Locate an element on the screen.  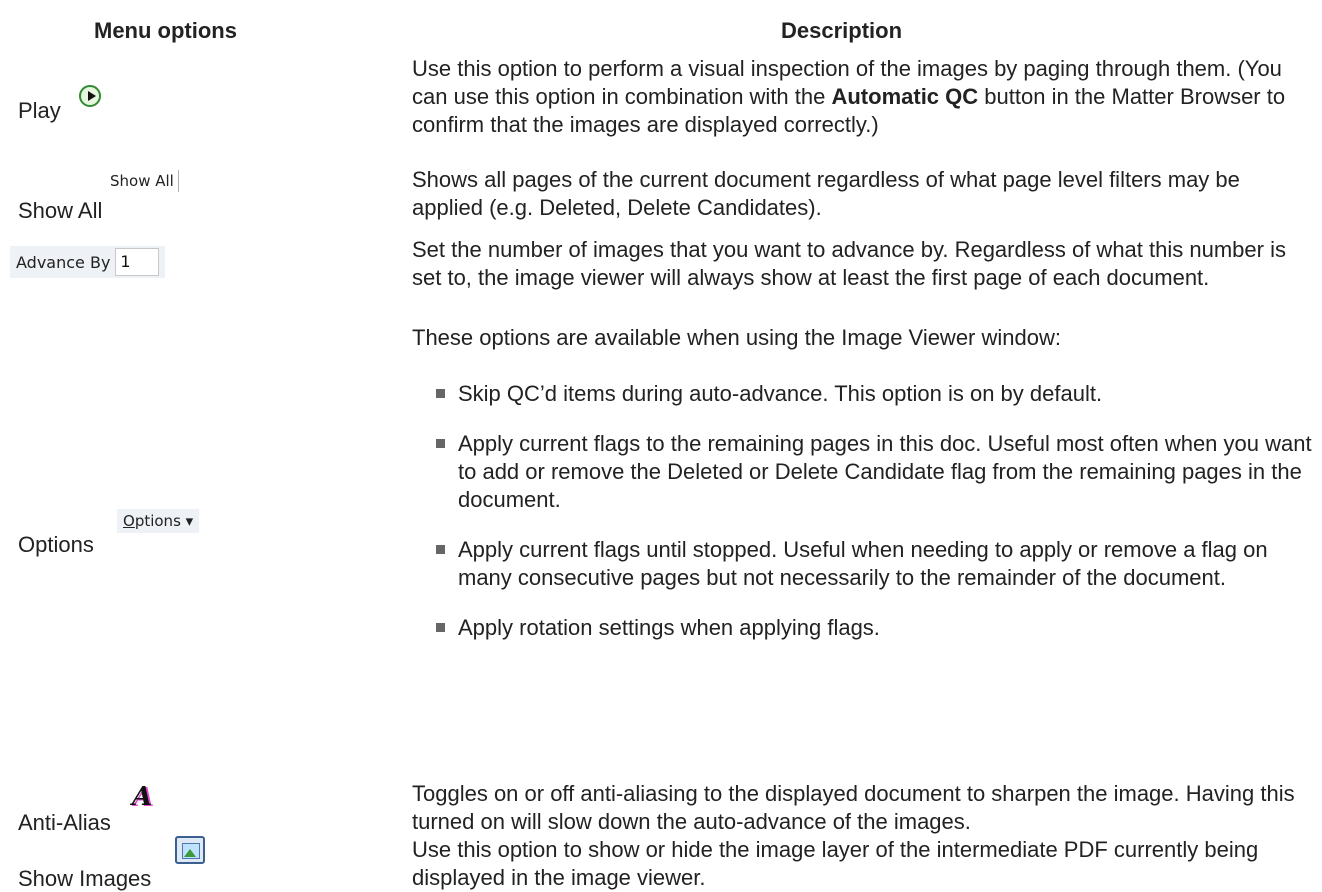
show-all-label: Show All is located at coordinates (60, 210).